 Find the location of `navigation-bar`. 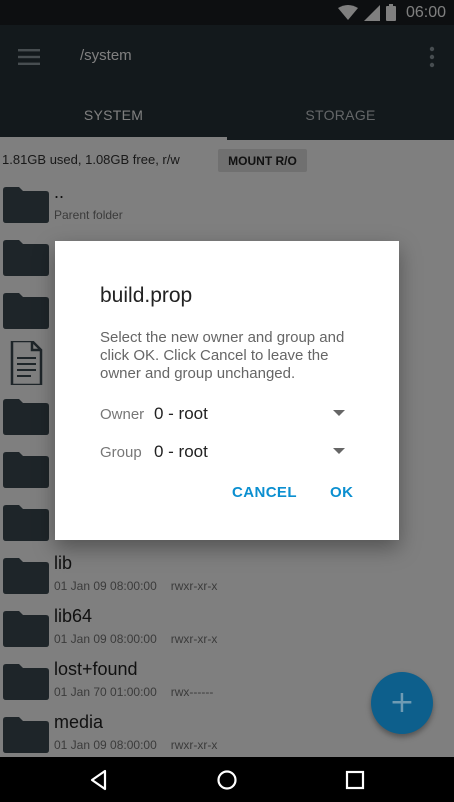

navigation-bar is located at coordinates (227, 779).